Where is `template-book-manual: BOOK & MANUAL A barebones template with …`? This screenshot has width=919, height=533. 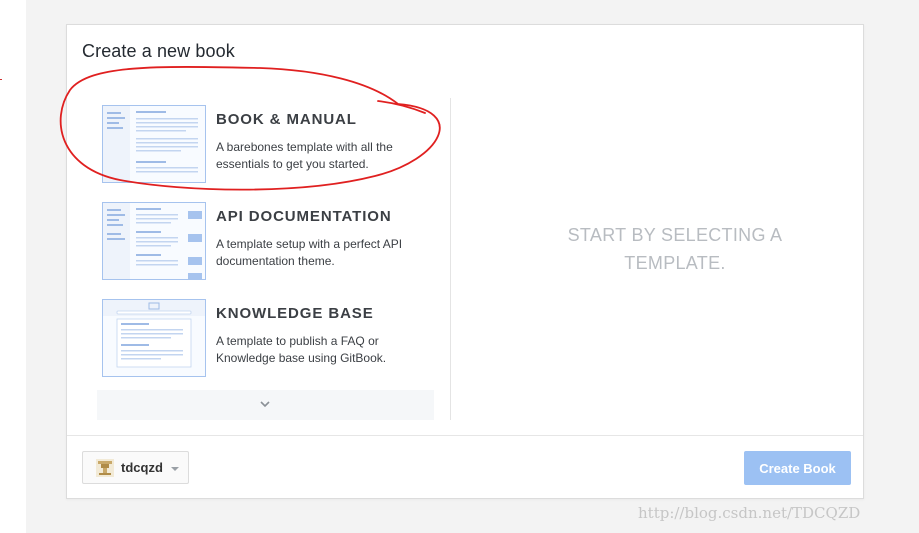
template-book-manual: BOOK & MANUAL A barebones template with … is located at coordinates (267, 145).